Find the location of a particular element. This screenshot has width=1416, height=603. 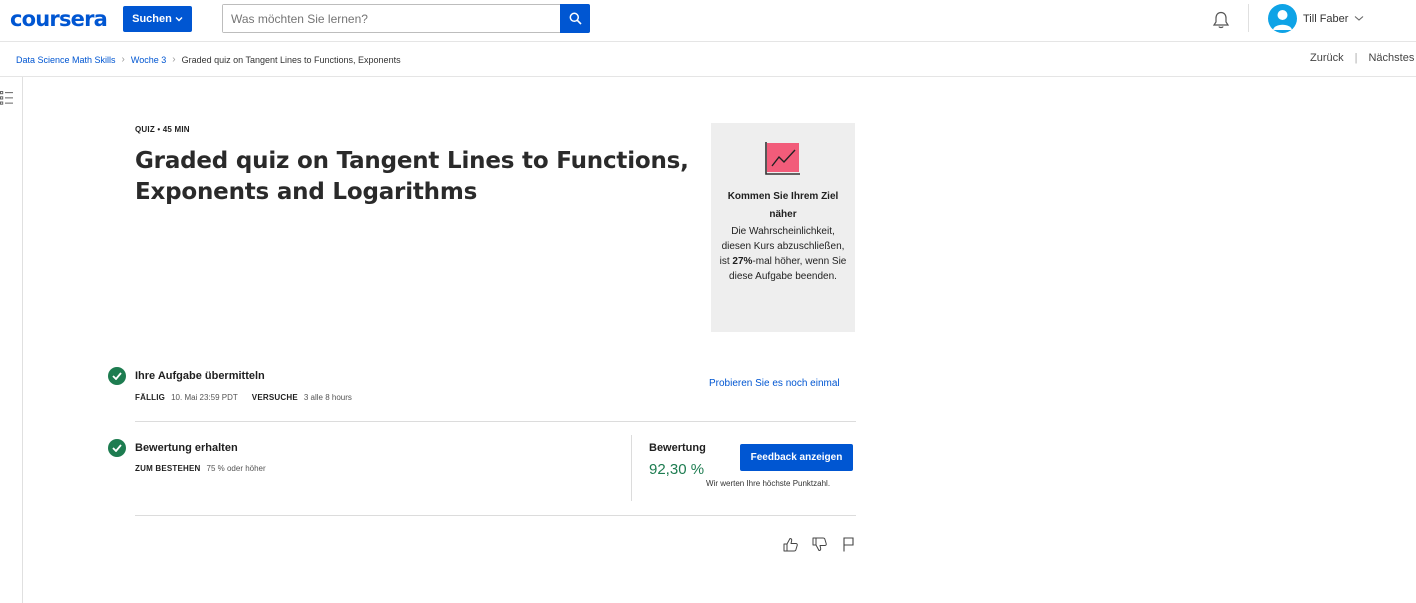

thumbs-up-icon is located at coordinates (790, 544).